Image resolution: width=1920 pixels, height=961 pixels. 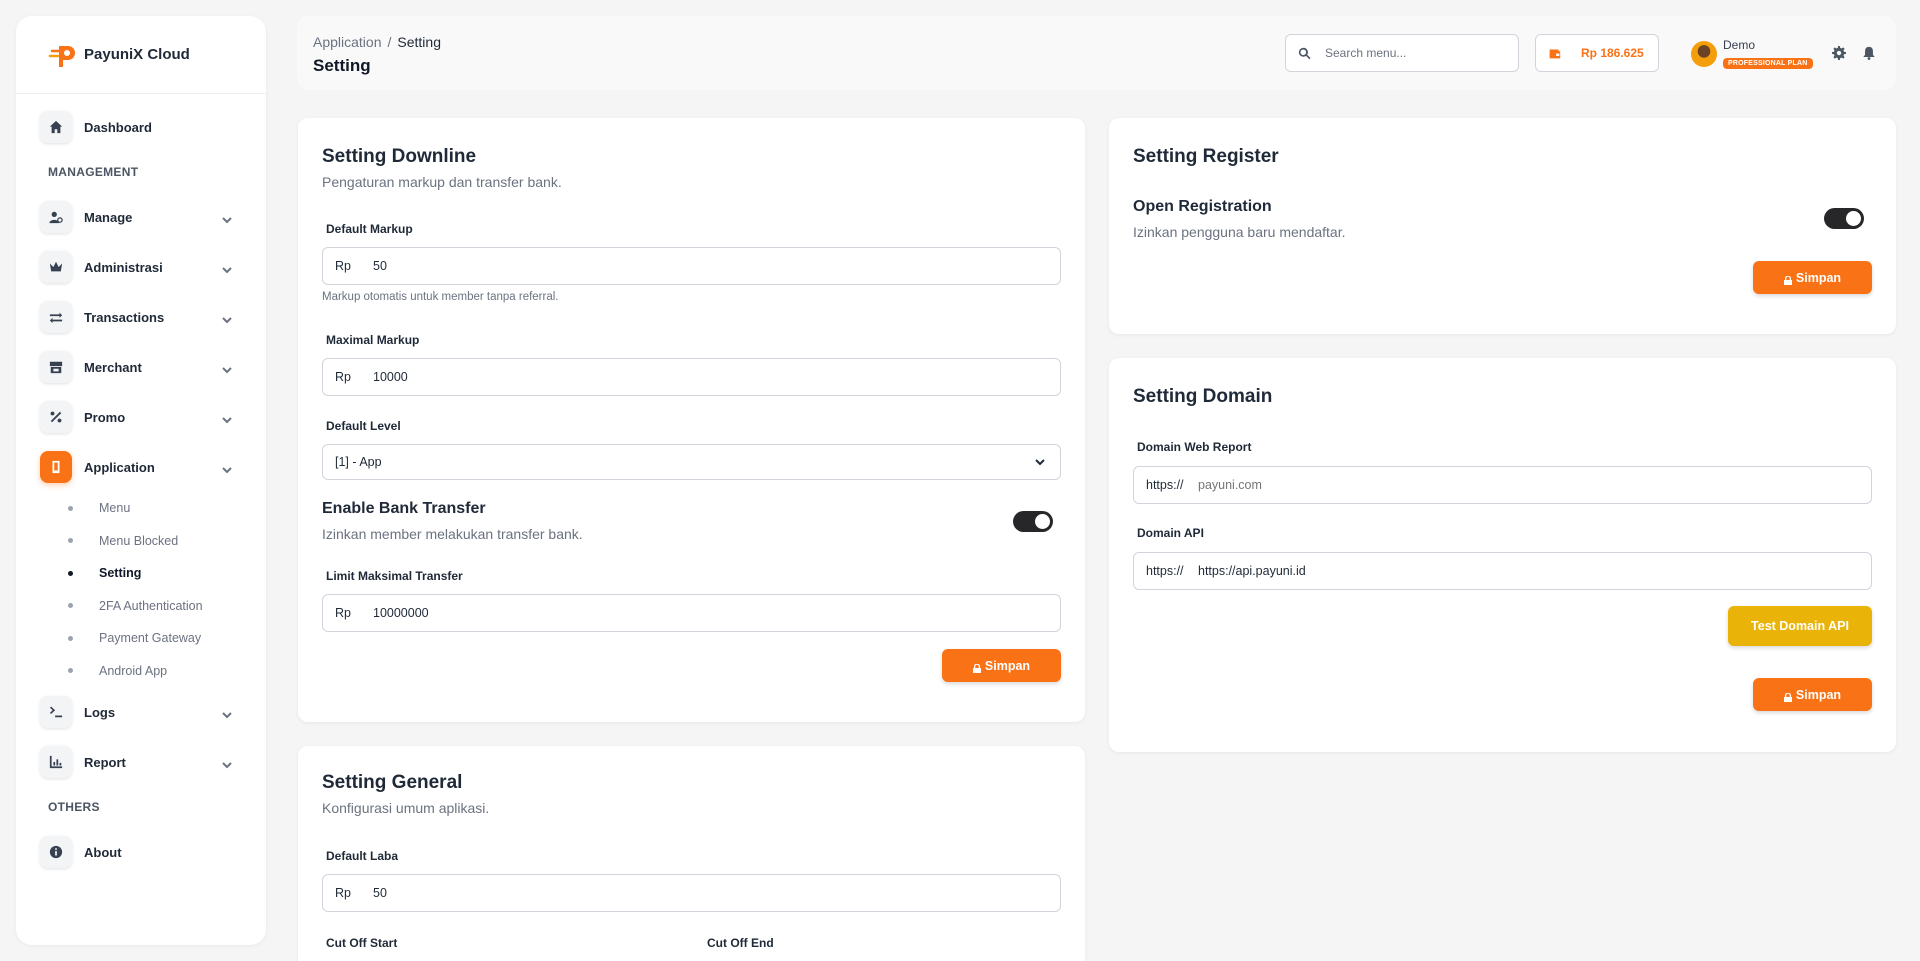 What do you see at coordinates (401, 613) in the screenshot?
I see `limit-transfer-value: 10000000` at bounding box center [401, 613].